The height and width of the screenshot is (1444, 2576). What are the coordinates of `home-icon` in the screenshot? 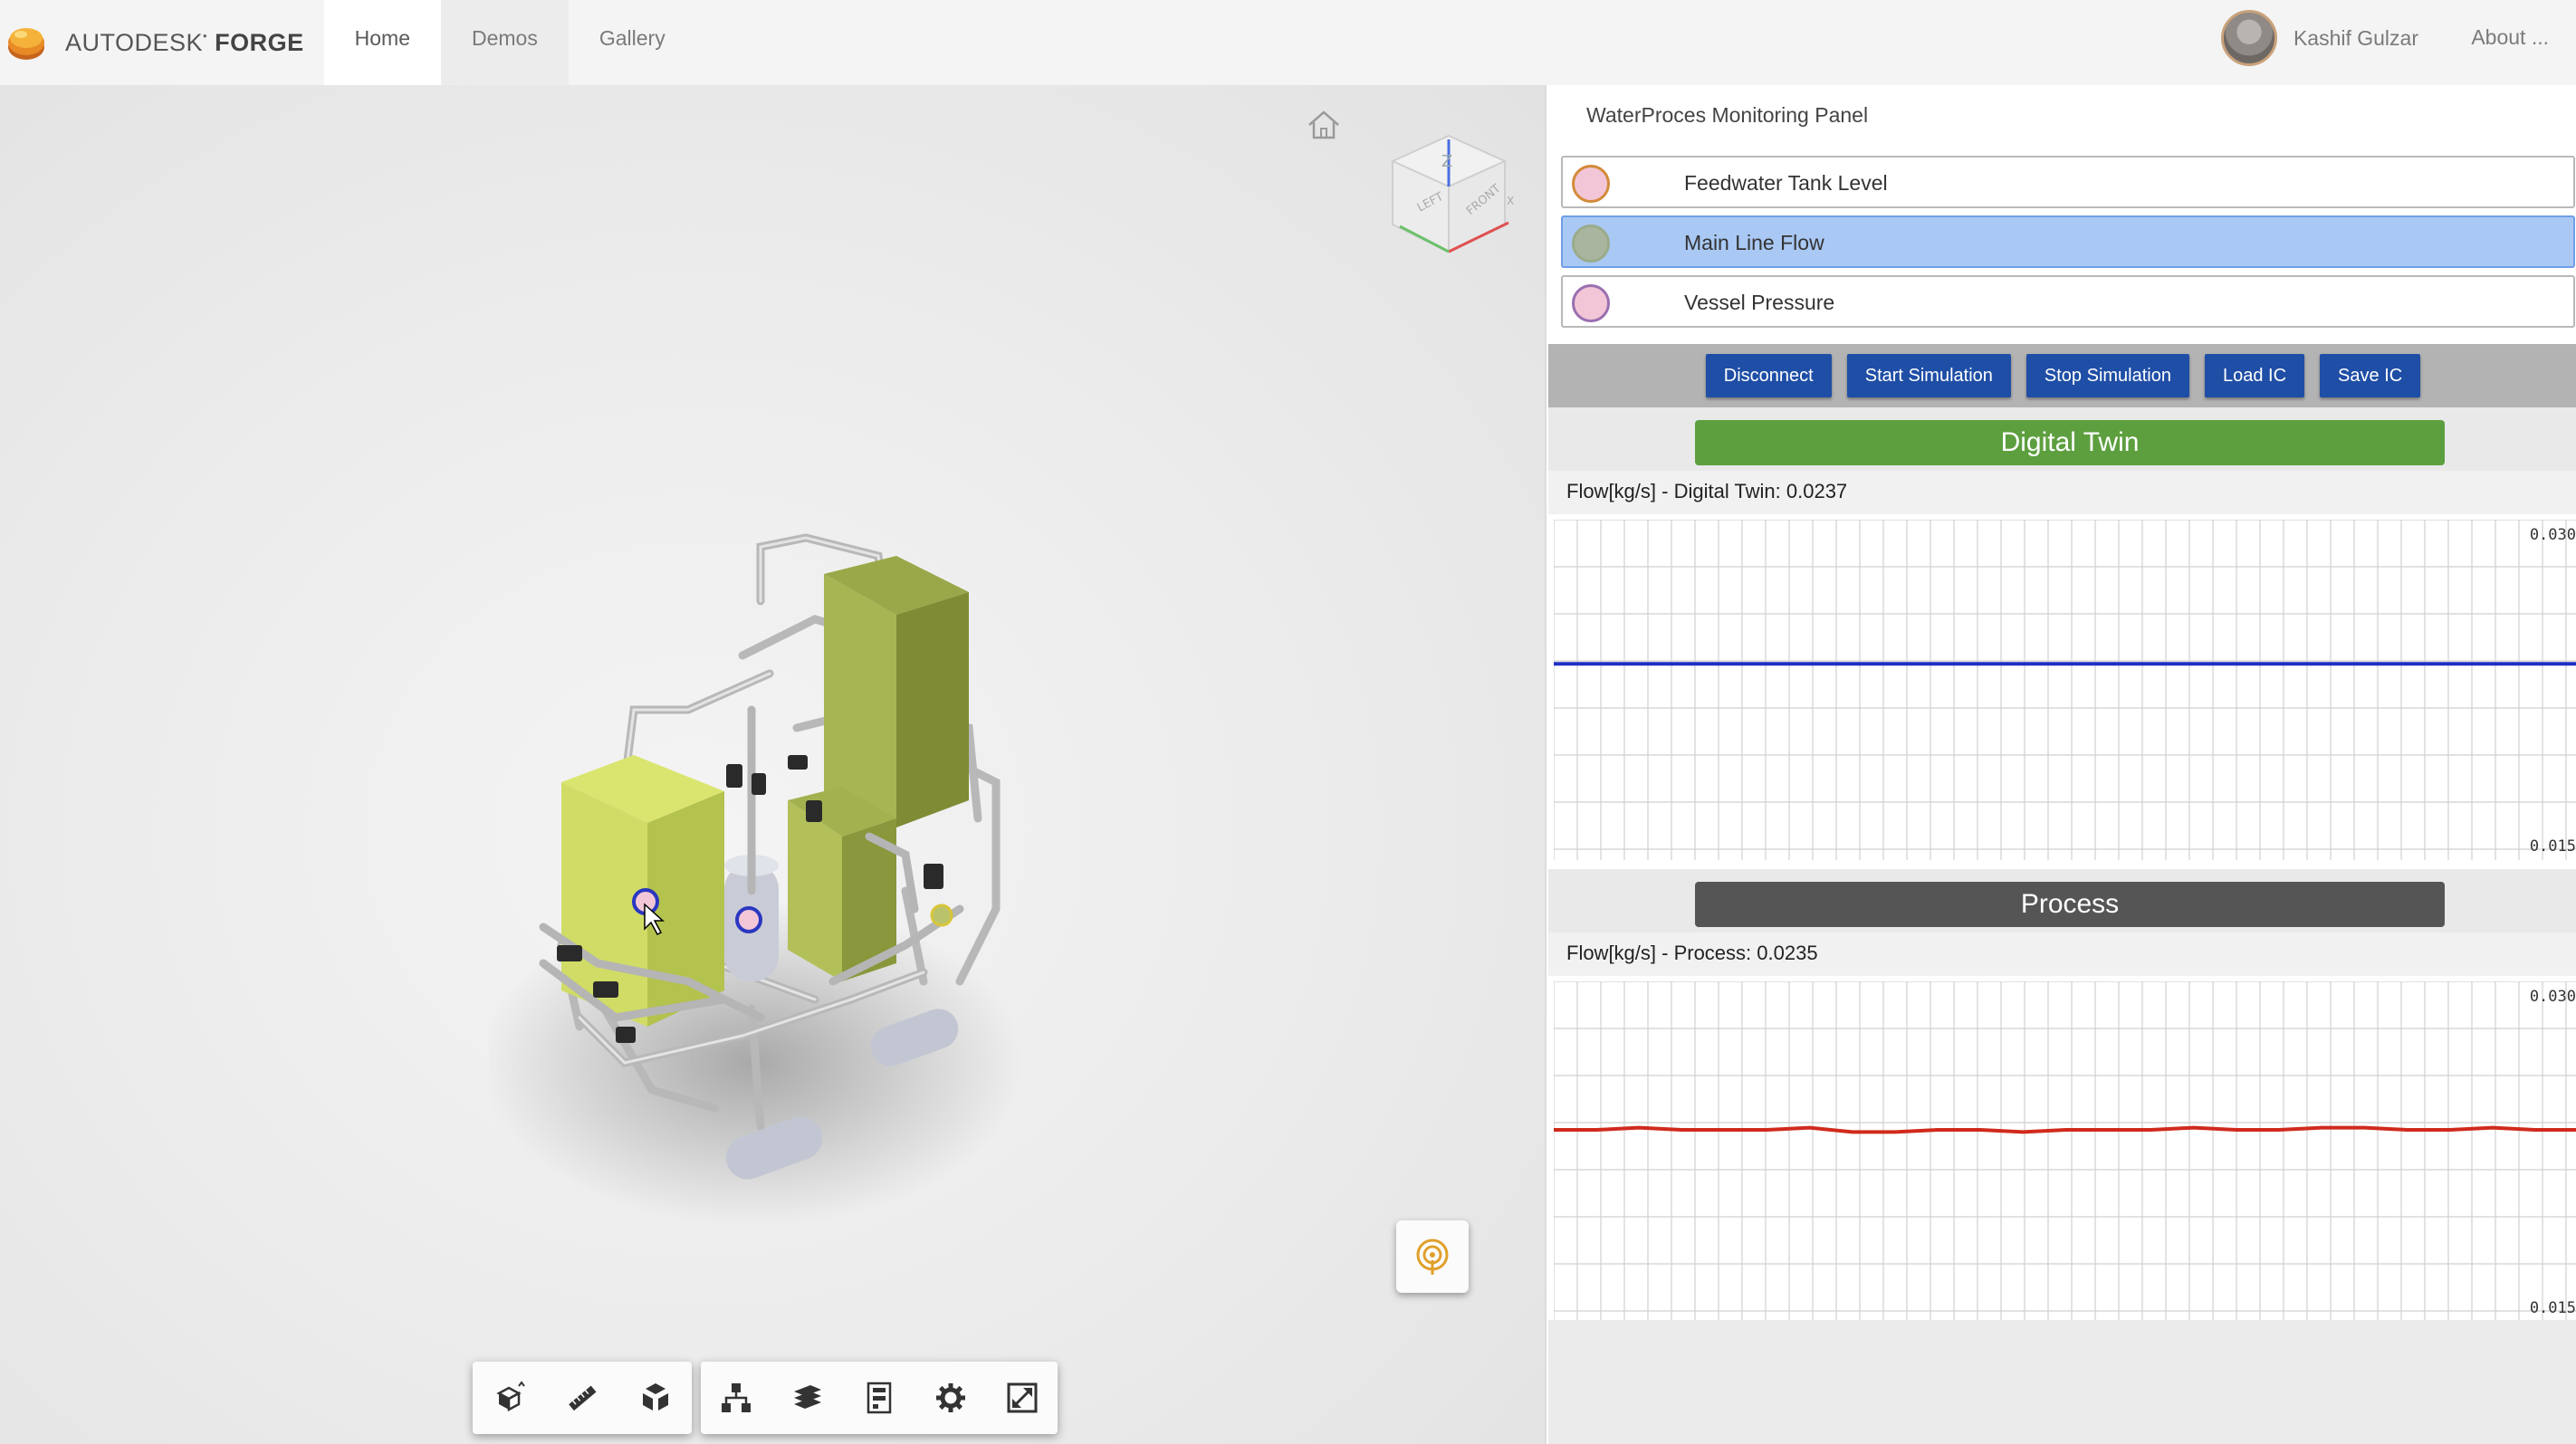 It's located at (1324, 125).